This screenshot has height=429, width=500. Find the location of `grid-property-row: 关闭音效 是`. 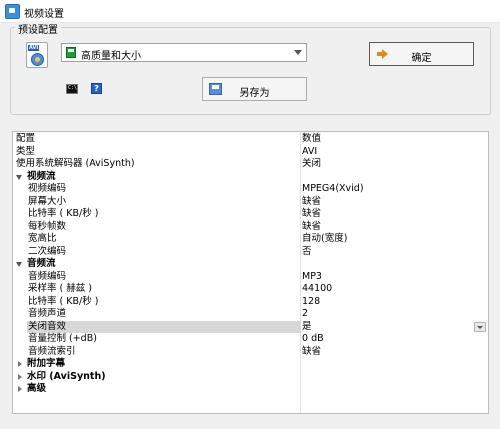

grid-property-row: 关闭音效 是 is located at coordinates (250, 327).